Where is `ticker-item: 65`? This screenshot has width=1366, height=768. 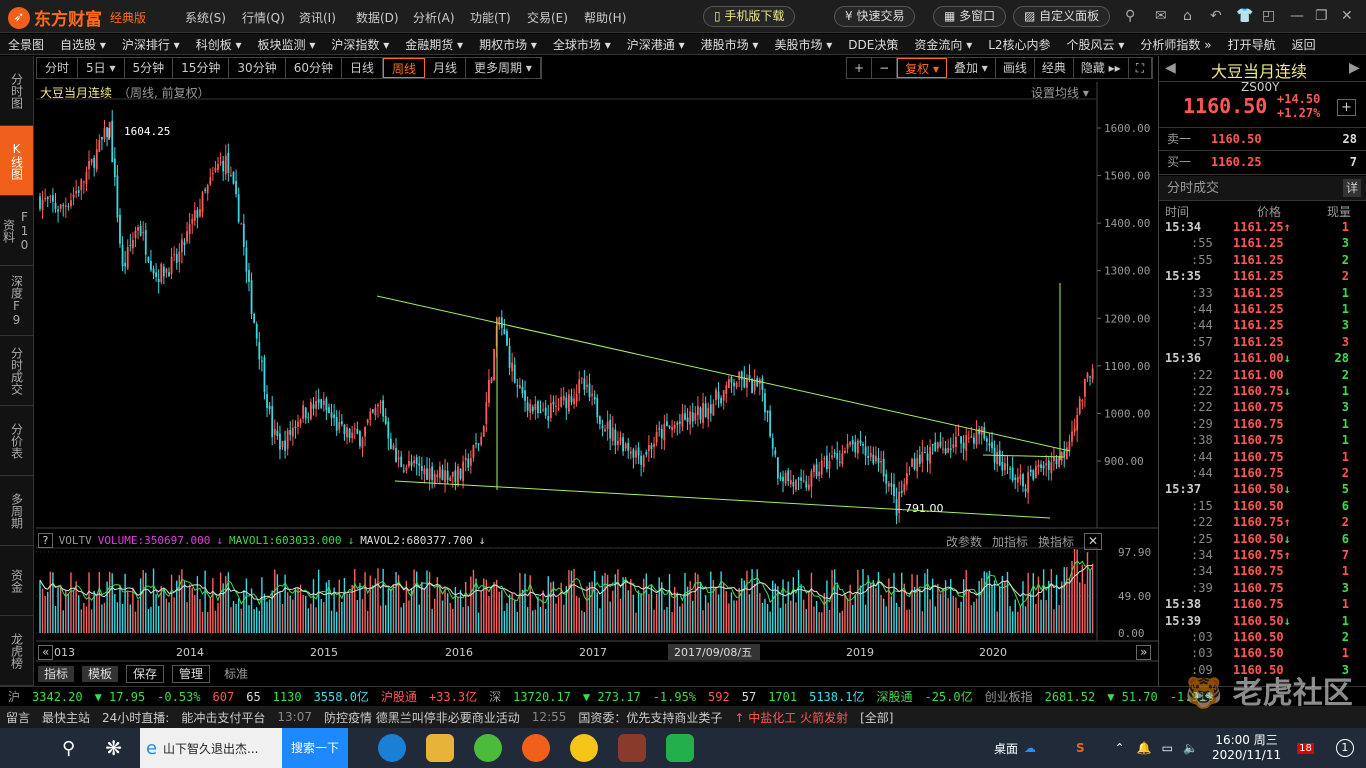
ticker-item: 65 is located at coordinates (253, 696).